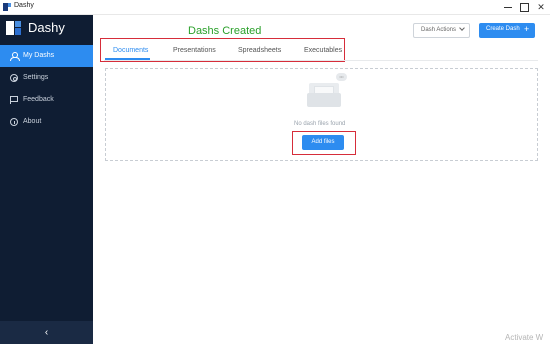 The width and height of the screenshot is (550, 344). Describe the element at coordinates (14, 122) in the screenshot. I see `info-icon` at that location.